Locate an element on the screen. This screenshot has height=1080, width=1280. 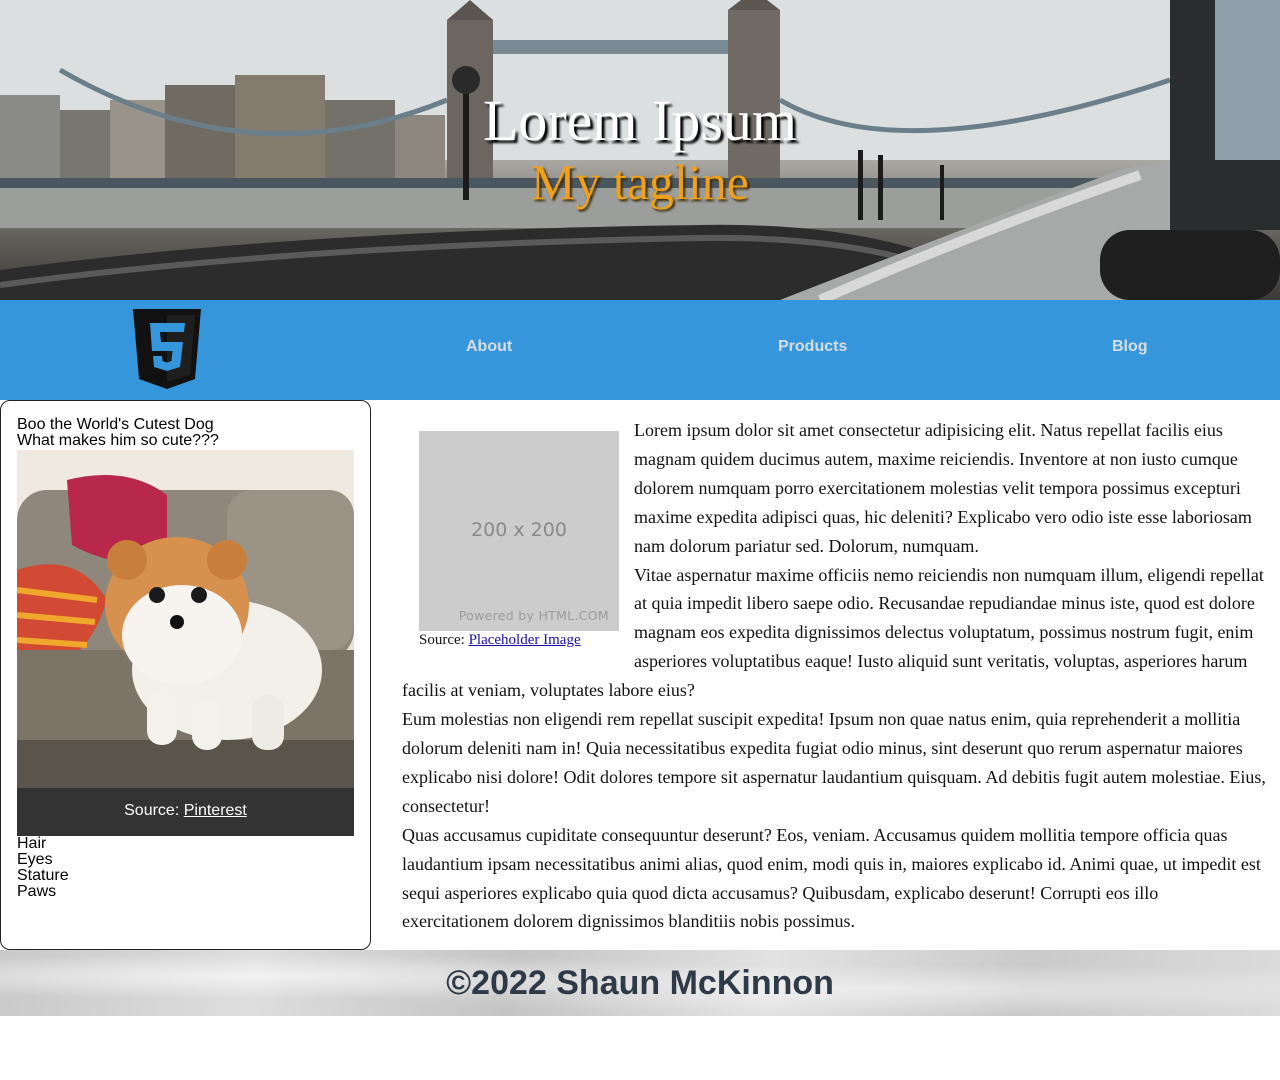
pomeranian-dog-photo is located at coordinates (185, 619).